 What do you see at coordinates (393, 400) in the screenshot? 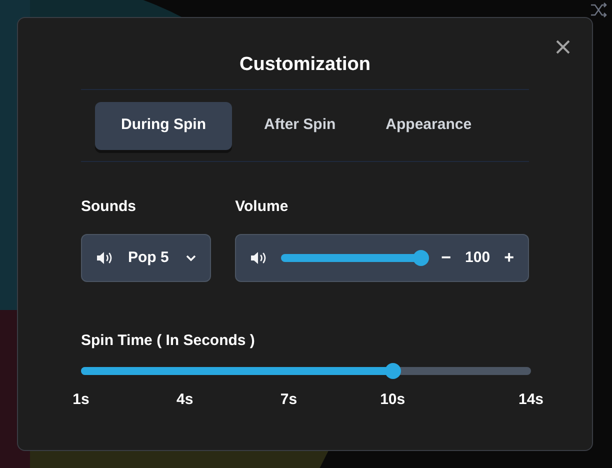
I see `tick-label: 10s` at bounding box center [393, 400].